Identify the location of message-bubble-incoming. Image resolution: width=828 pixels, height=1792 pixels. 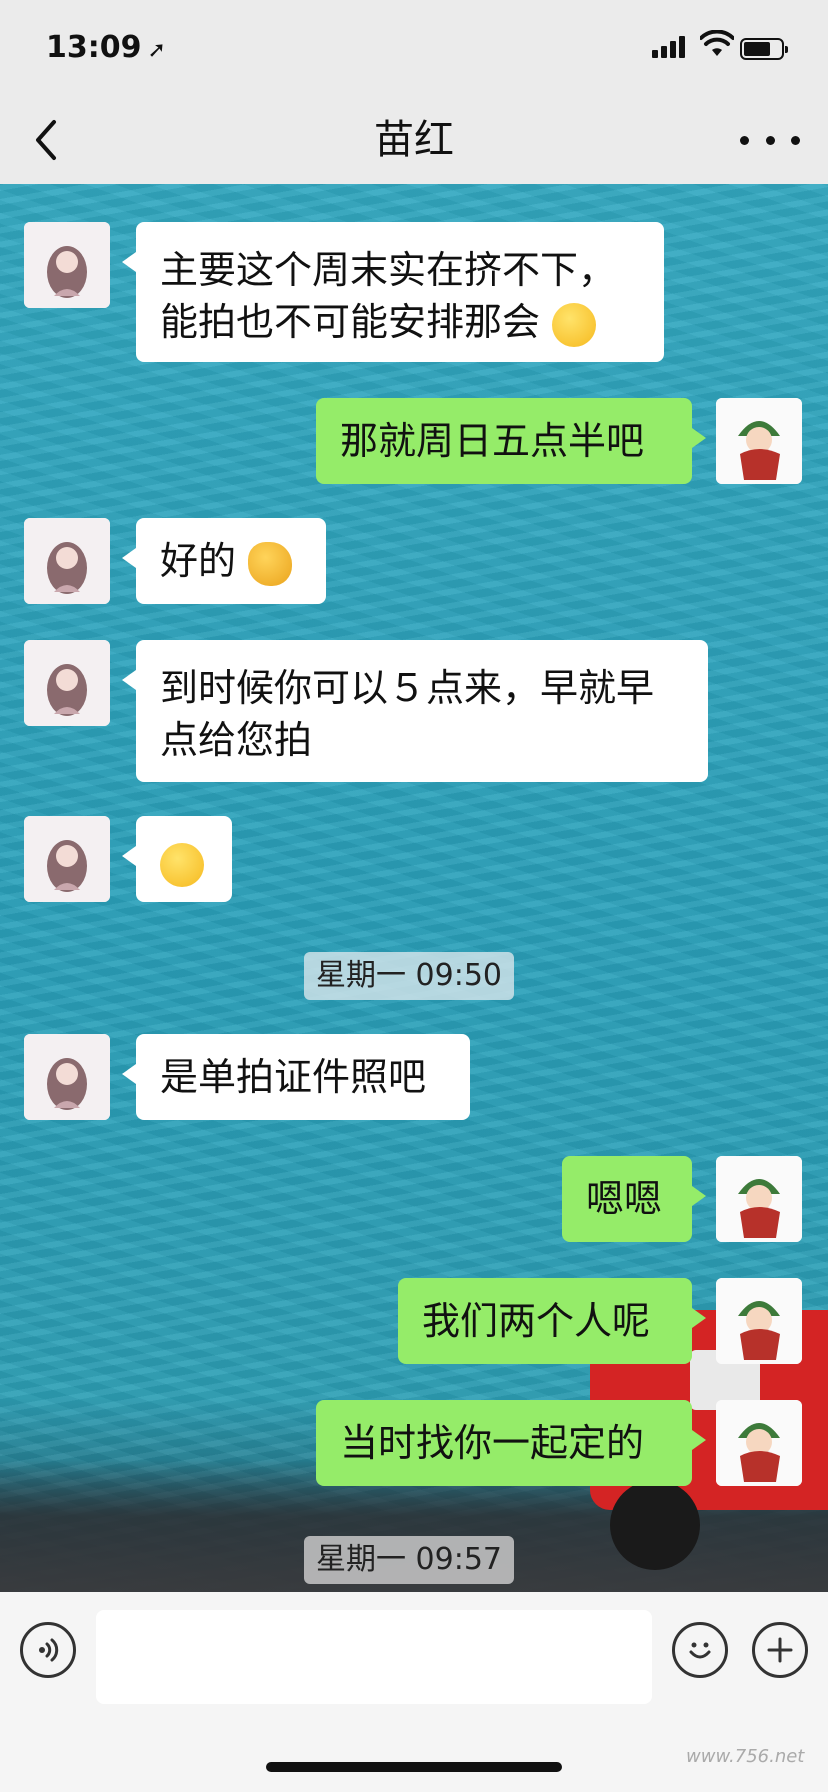
(177, 859).